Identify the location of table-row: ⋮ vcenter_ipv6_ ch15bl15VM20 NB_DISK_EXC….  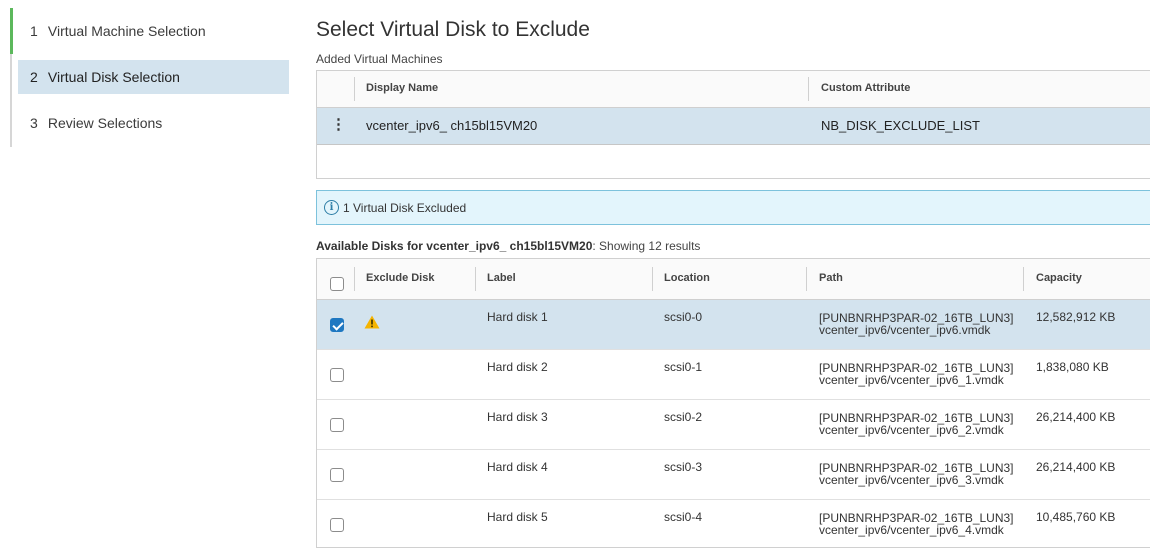
(733, 126).